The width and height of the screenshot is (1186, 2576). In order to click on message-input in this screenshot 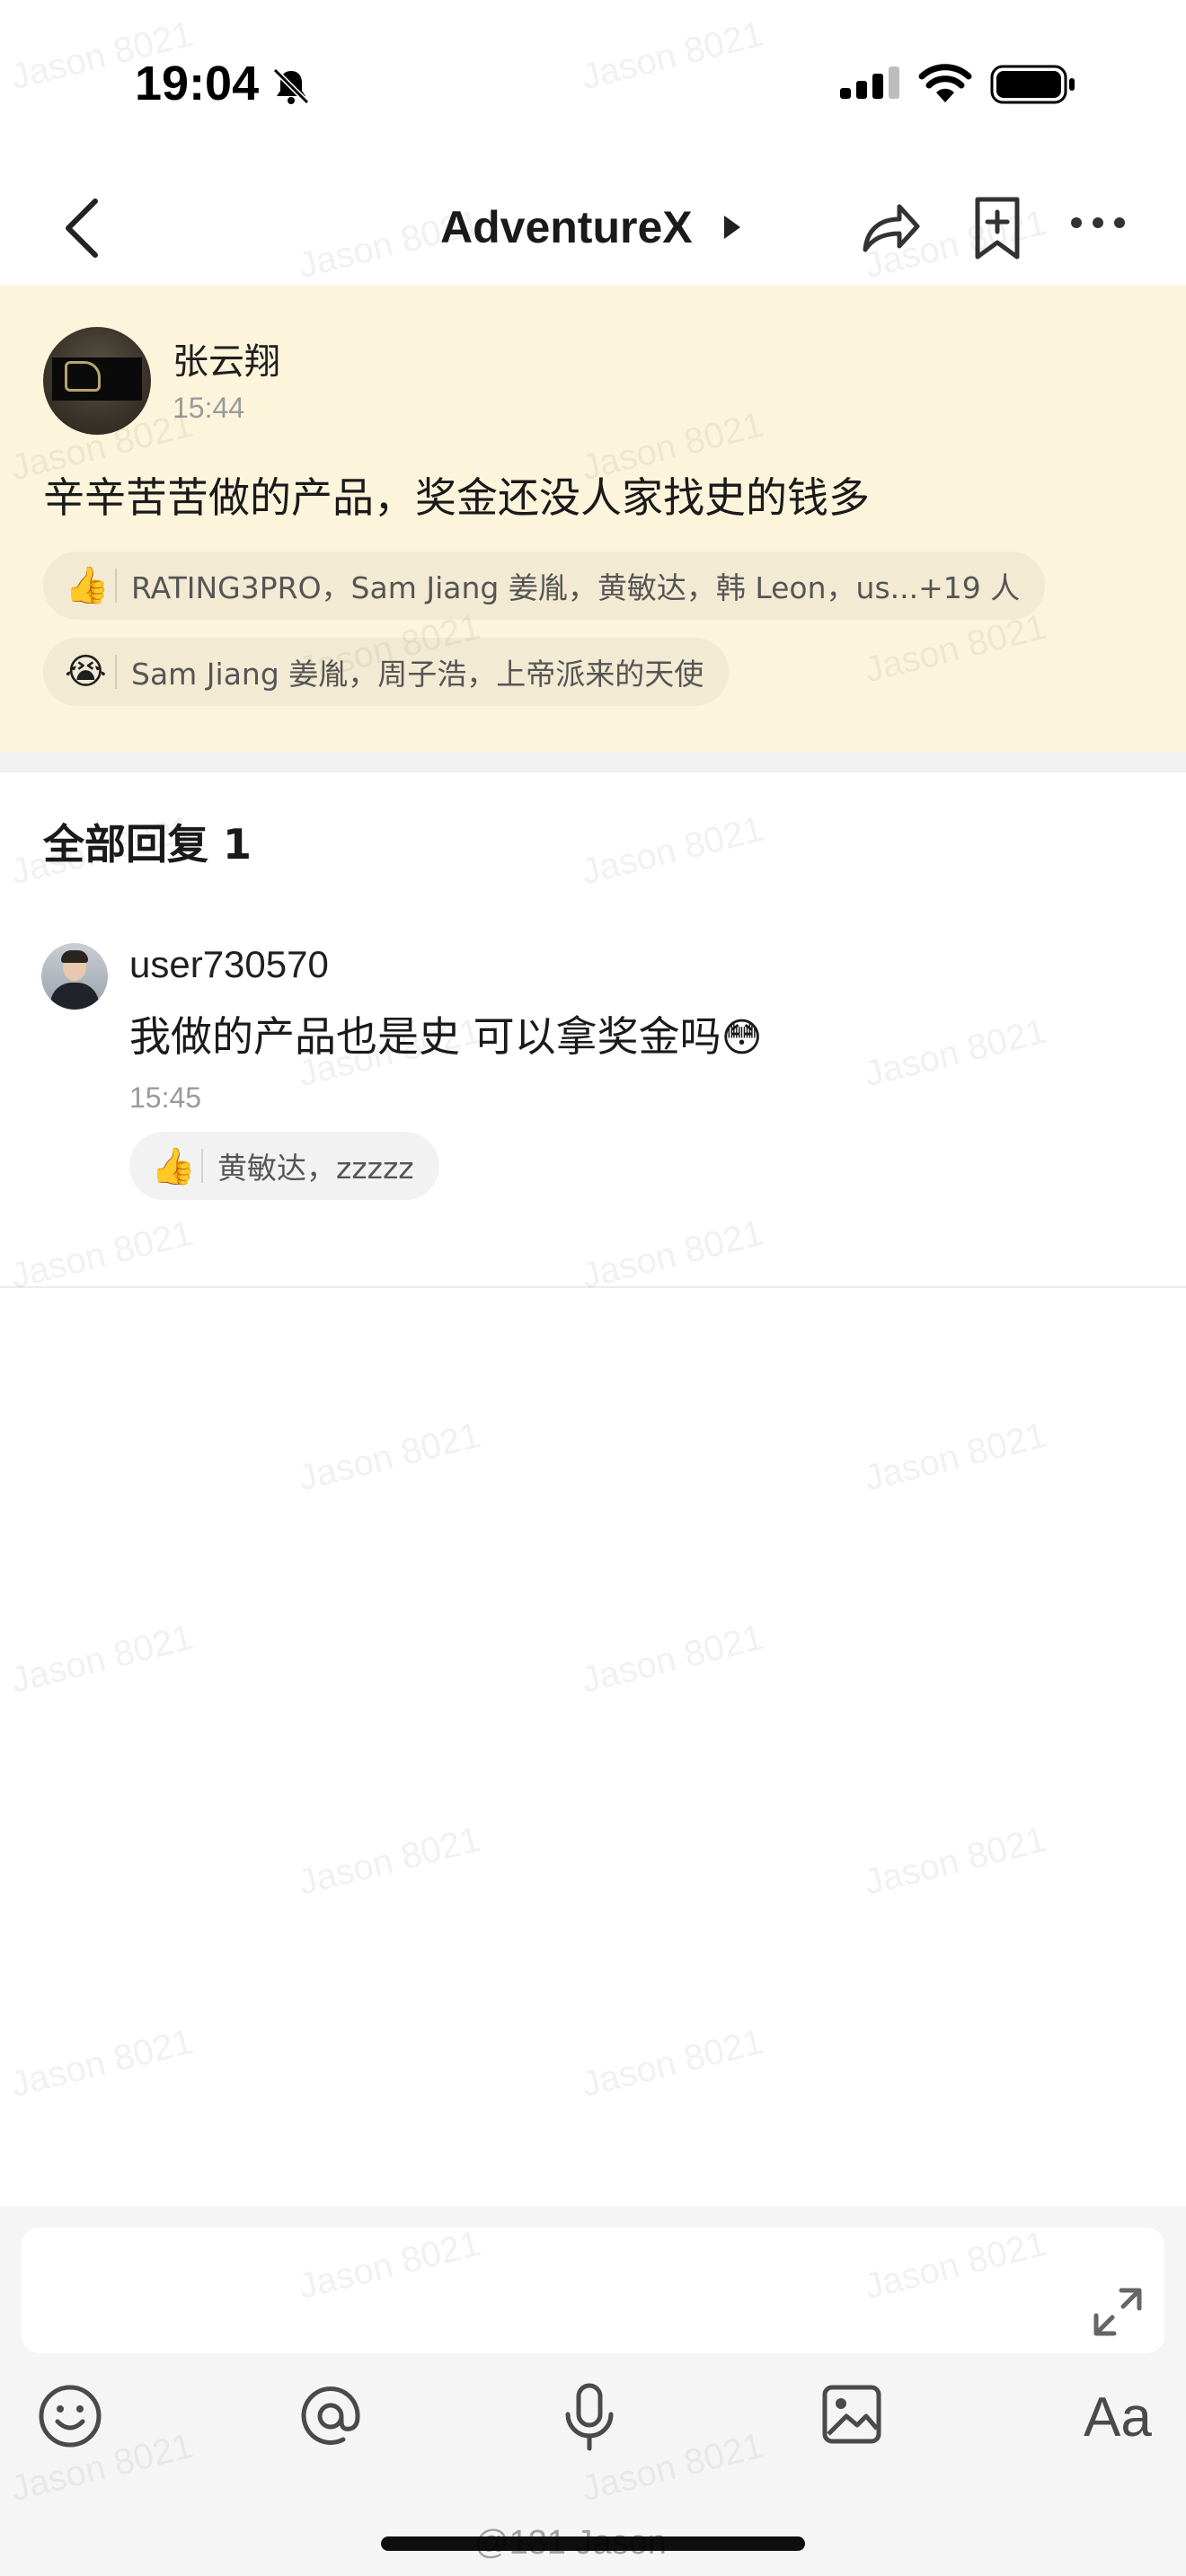, I will do `click(593, 2290)`.